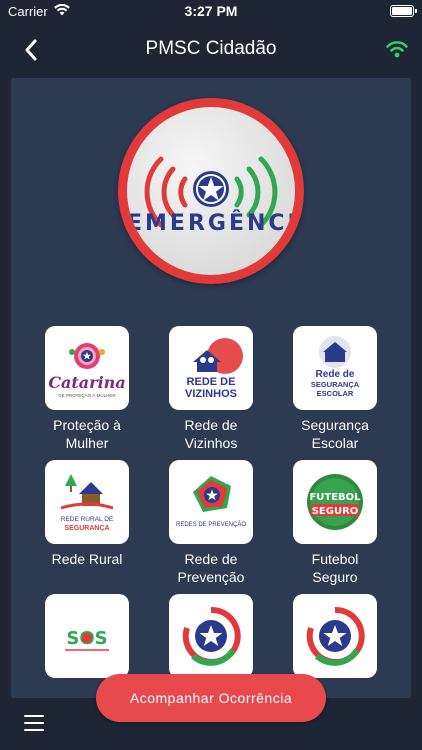  Describe the element at coordinates (211, 368) in the screenshot. I see `rede-vizinhos-logo: REDE DE VIZINHOS` at that location.